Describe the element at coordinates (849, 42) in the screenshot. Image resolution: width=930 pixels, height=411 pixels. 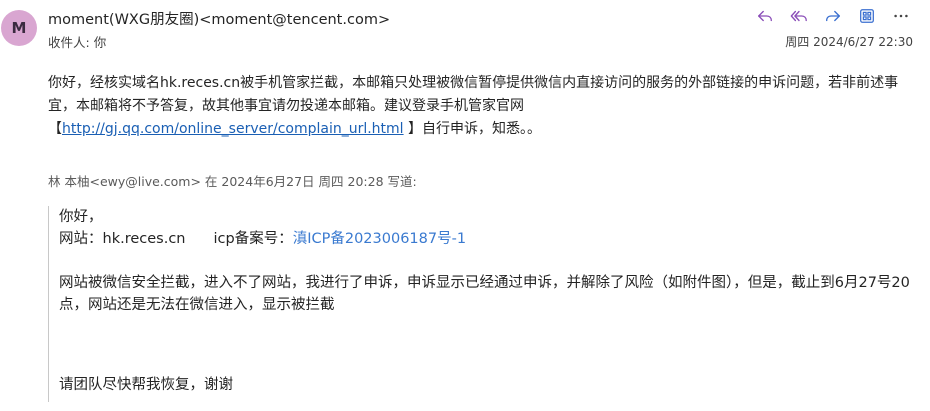
I see `message-date: 周四 2024/6/27 22:30` at that location.